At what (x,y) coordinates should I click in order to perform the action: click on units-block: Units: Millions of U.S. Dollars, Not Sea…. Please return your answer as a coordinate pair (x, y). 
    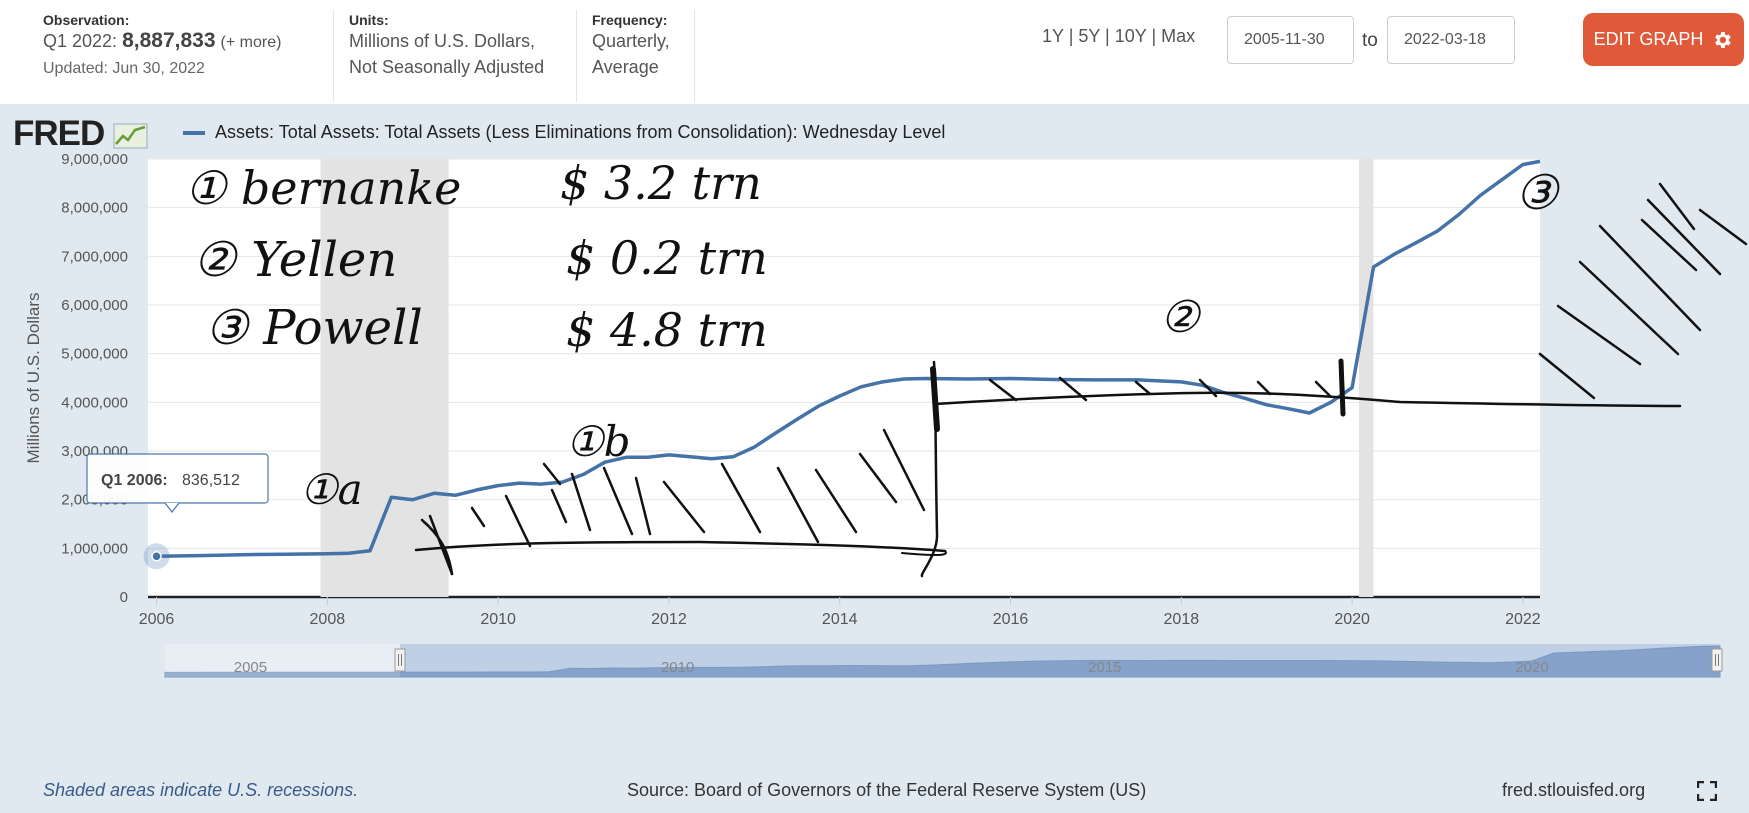
    Looking at the image, I should click on (446, 46).